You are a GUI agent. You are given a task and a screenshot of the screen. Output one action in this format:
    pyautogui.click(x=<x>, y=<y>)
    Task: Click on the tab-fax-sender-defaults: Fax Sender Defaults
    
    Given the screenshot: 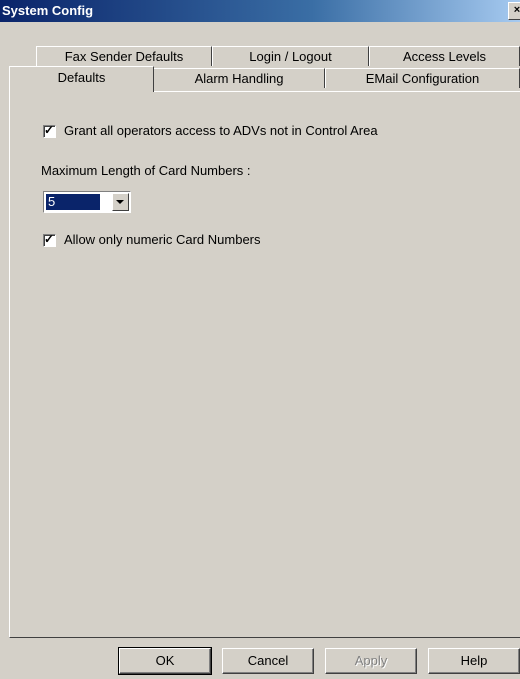 What is the action you would take?
    pyautogui.click(x=124, y=56)
    